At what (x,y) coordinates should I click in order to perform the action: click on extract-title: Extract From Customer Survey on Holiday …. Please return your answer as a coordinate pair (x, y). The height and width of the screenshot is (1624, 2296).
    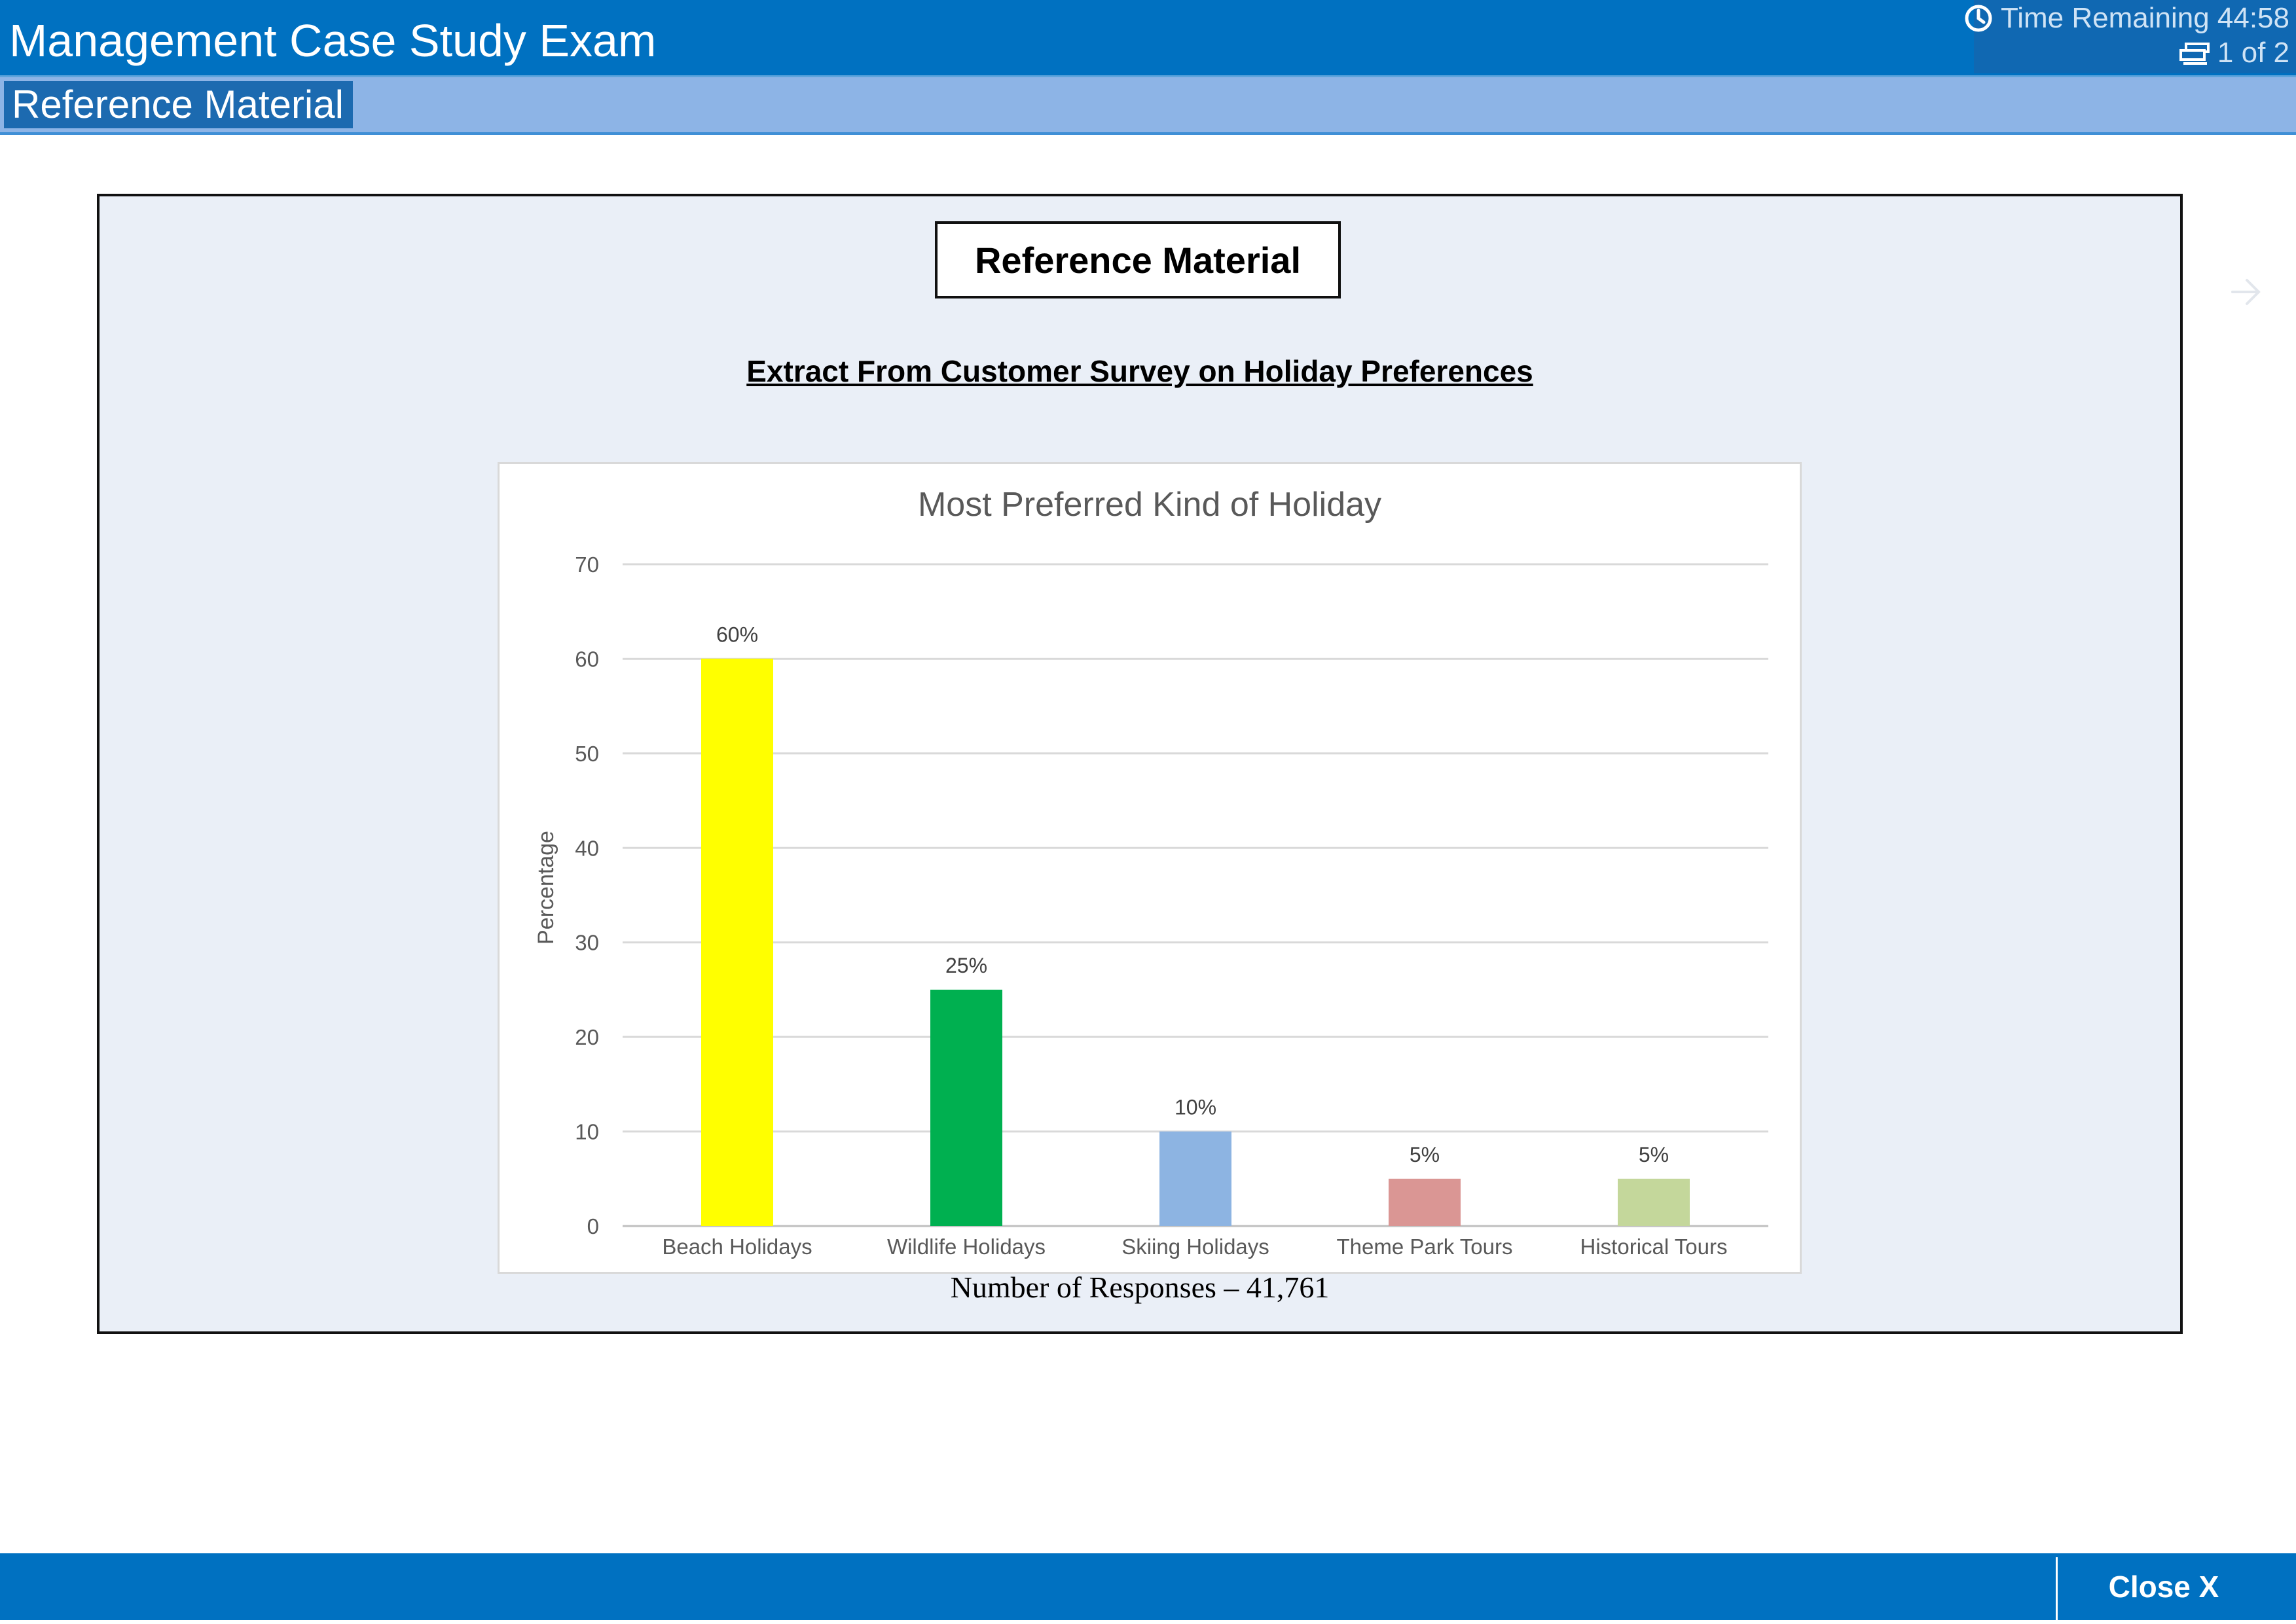
    Looking at the image, I should click on (1139, 371).